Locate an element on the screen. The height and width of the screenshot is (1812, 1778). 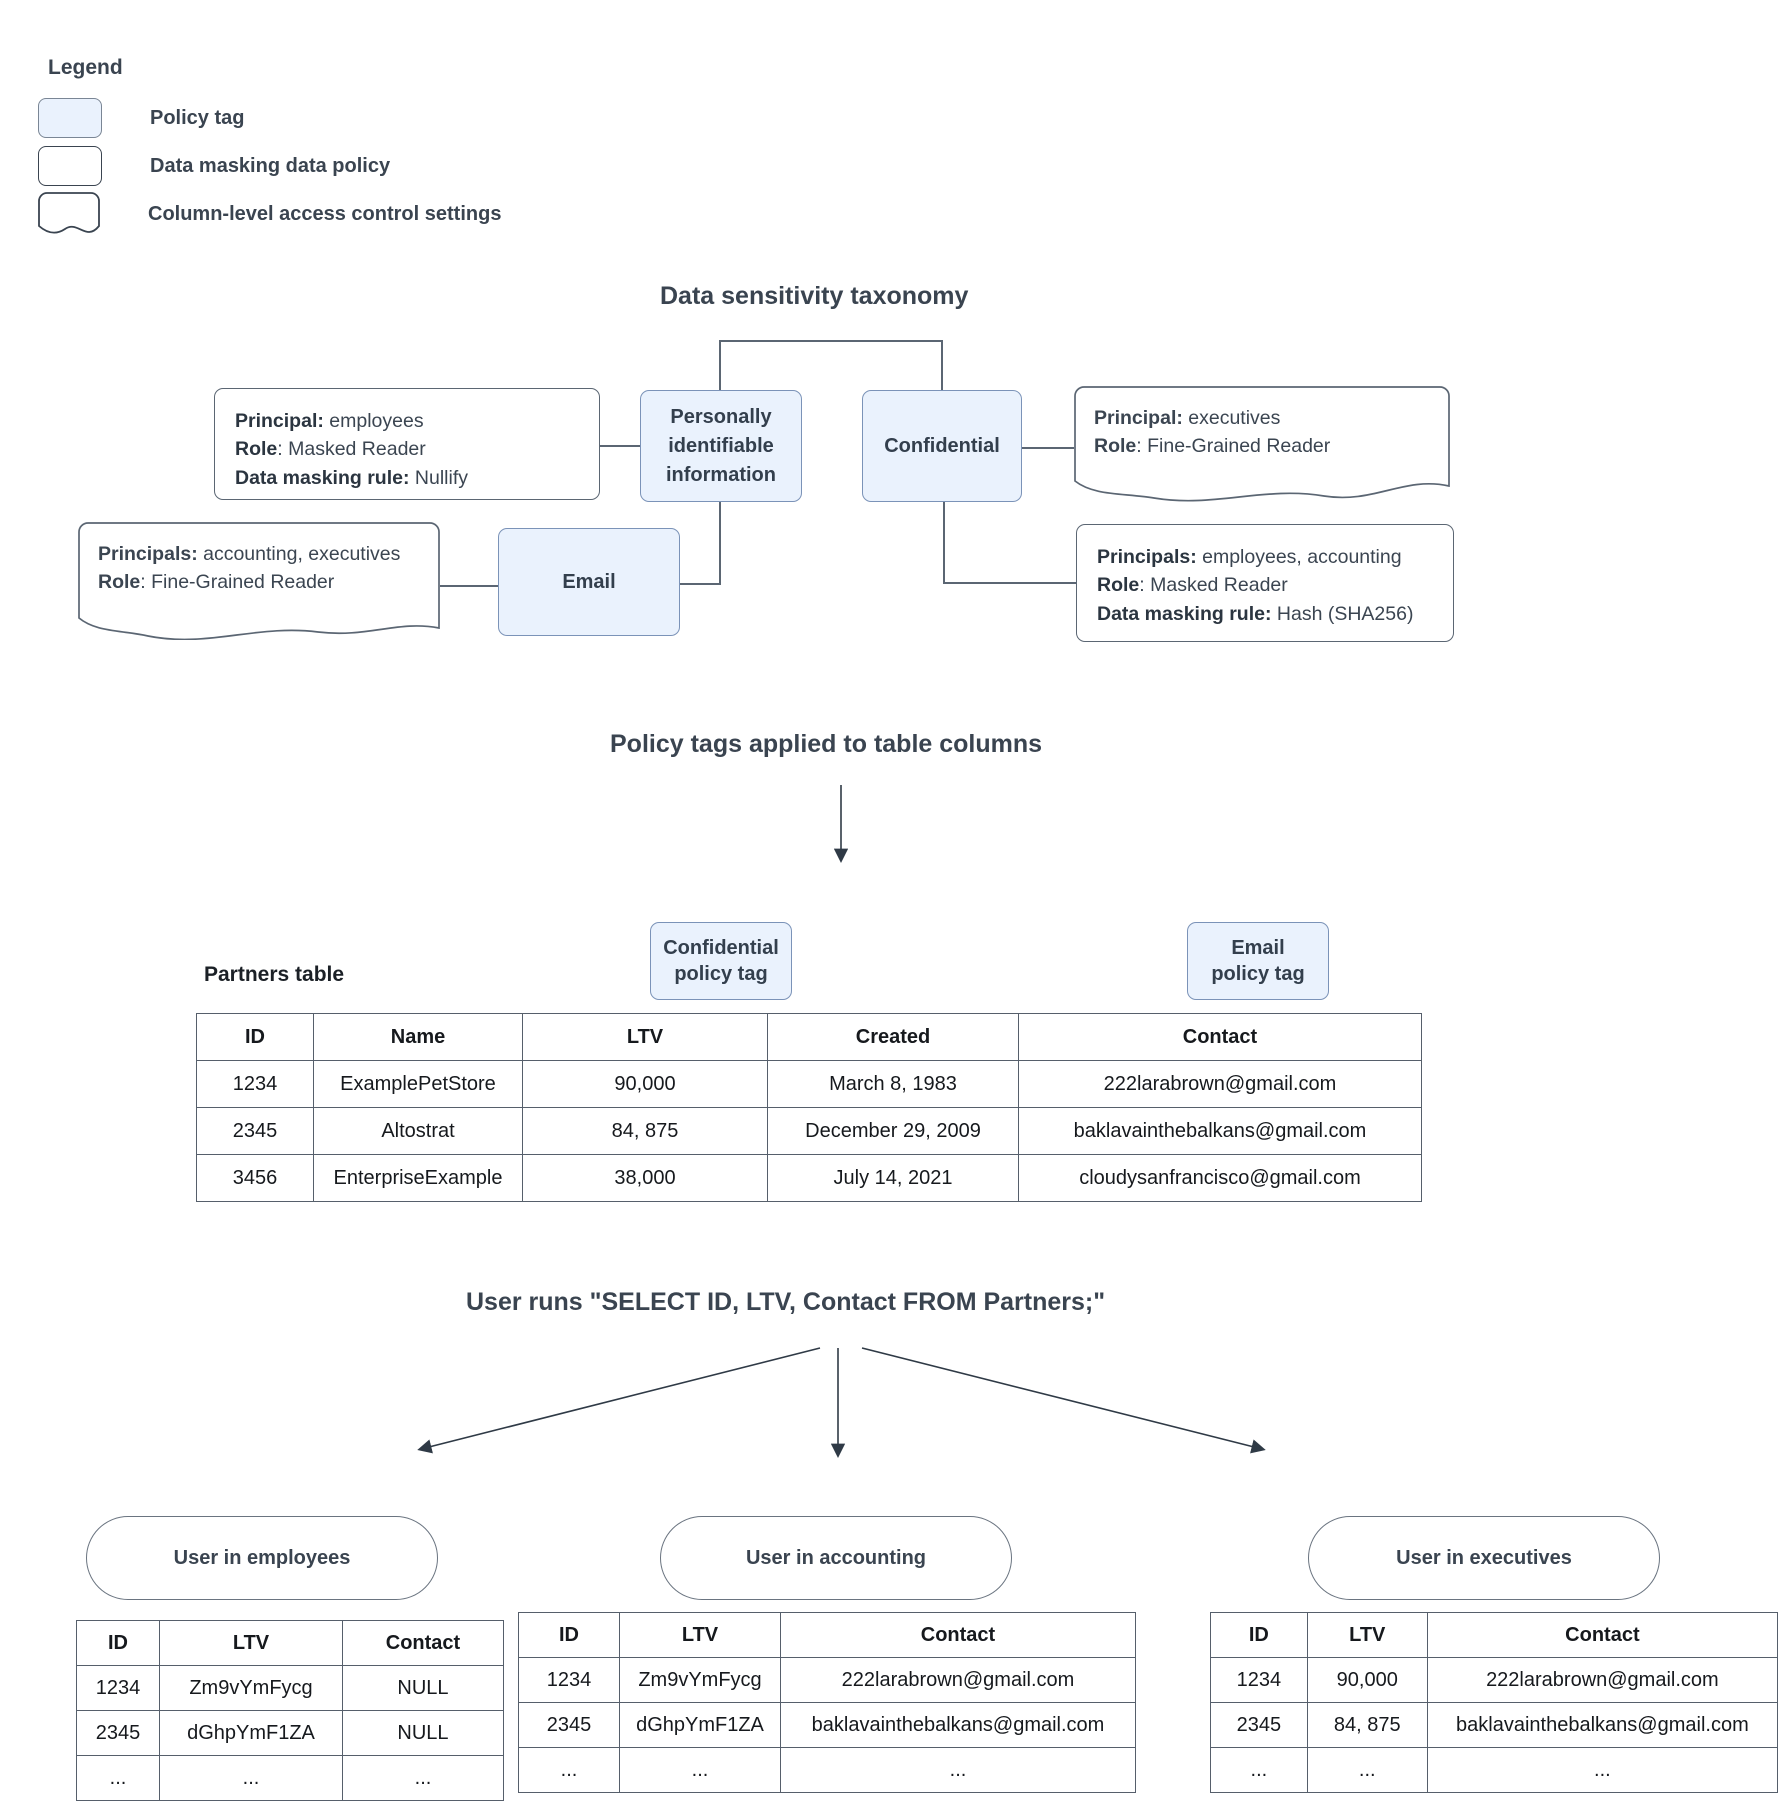
column-policy-tag-confidential: Confidential policy tag is located at coordinates (721, 961).